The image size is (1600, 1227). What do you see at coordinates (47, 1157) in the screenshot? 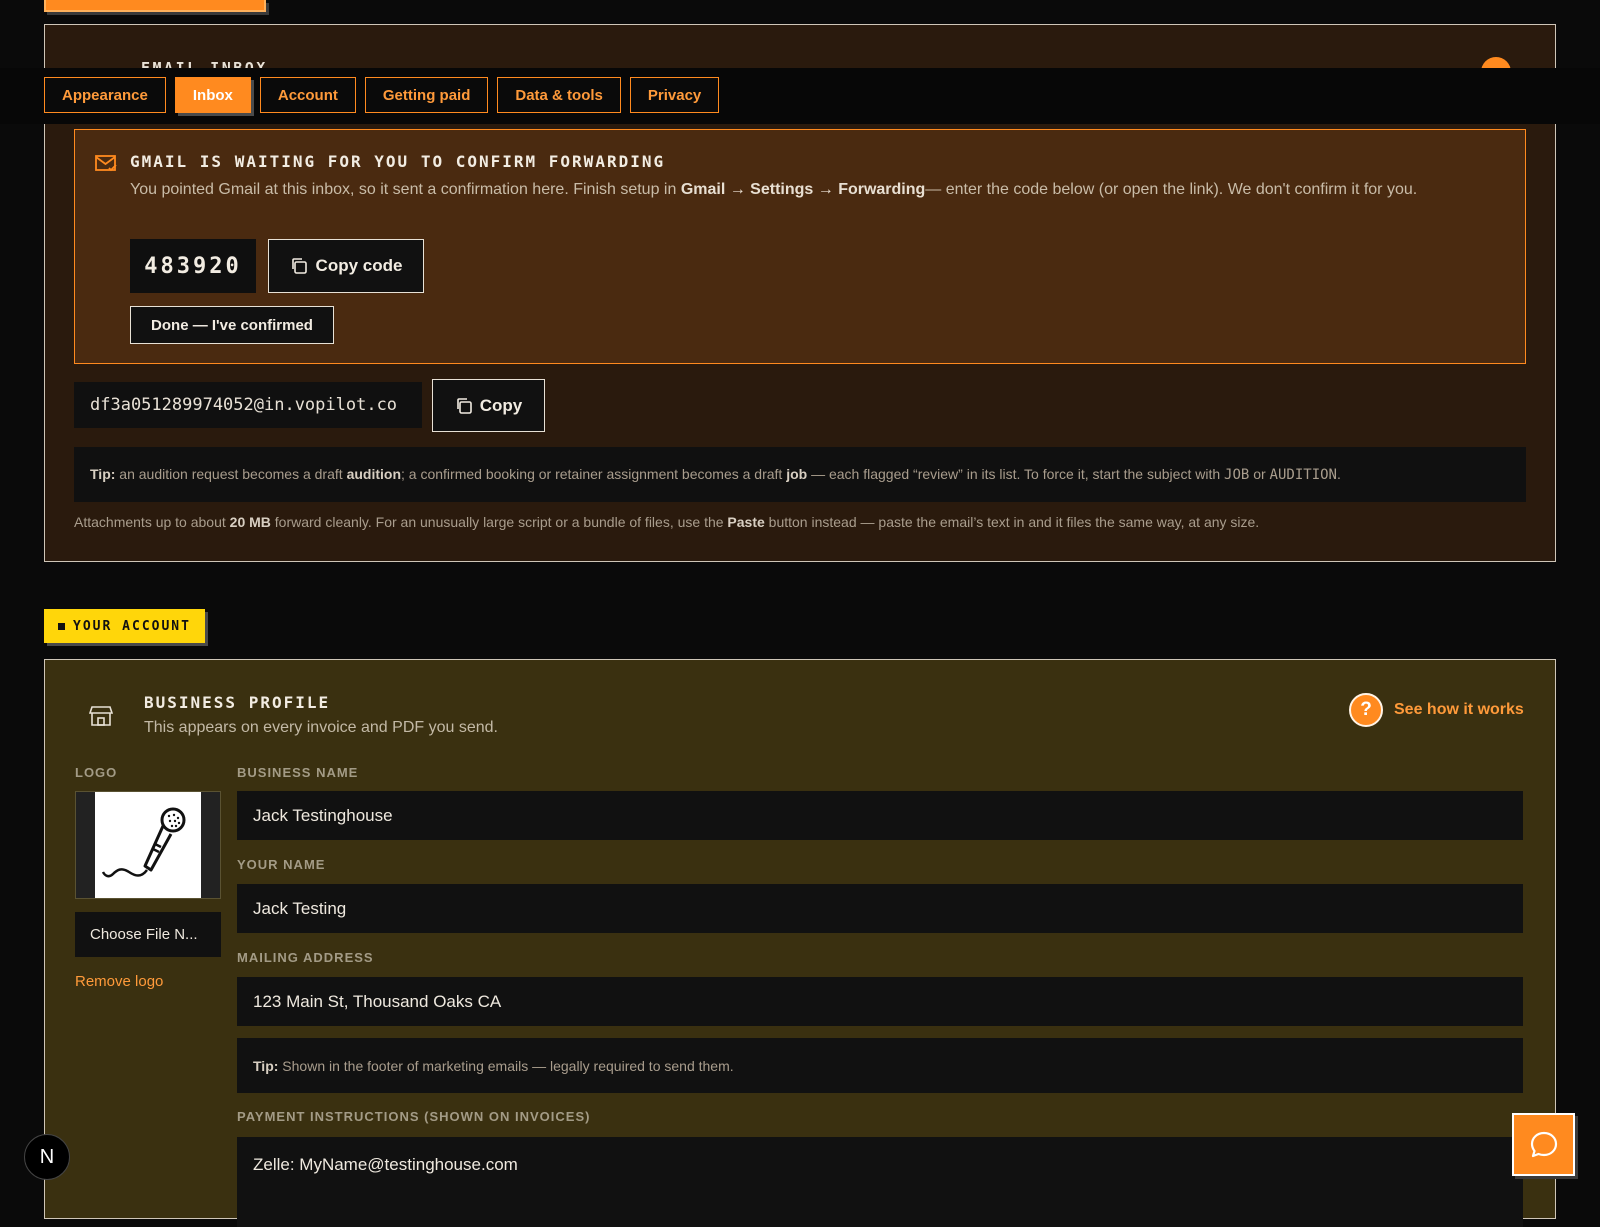
I see `n-logo-badge: N` at bounding box center [47, 1157].